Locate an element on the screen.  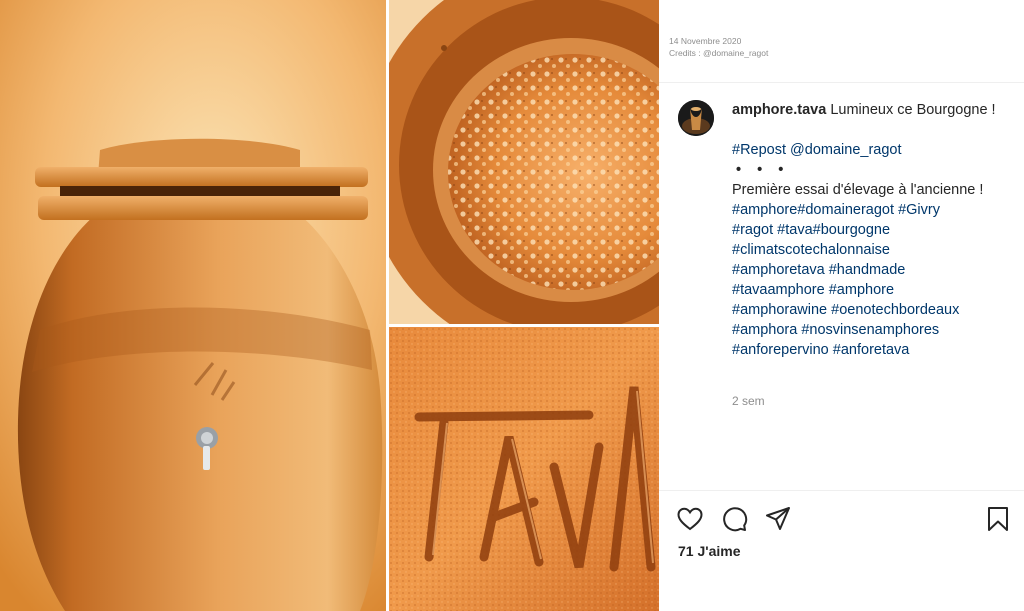
hashtag-link: #Repost is located at coordinates (759, 150).